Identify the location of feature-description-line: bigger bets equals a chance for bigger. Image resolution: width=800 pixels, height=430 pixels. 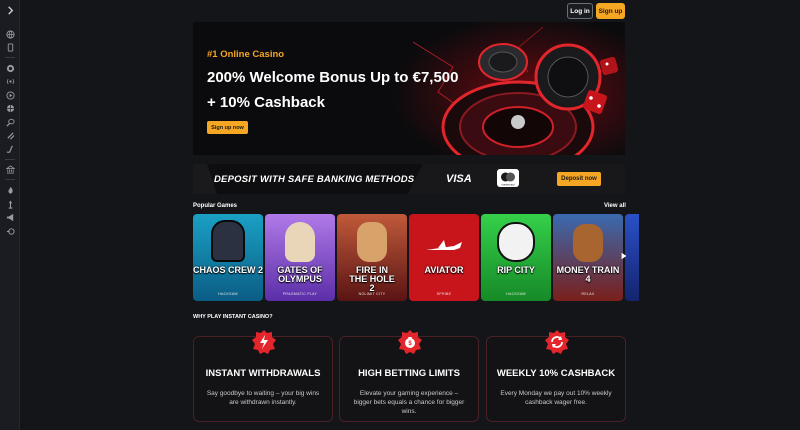
(409, 402).